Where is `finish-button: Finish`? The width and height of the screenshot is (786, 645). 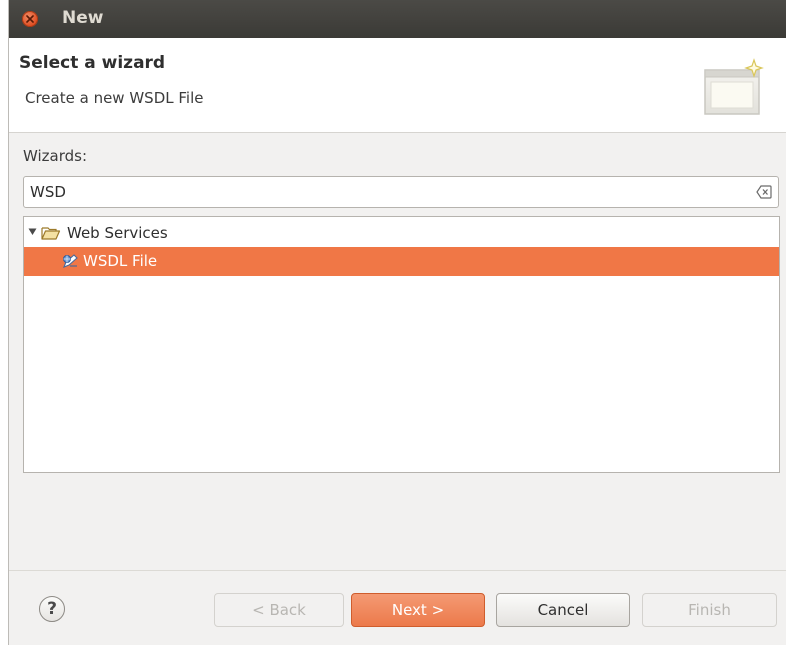 finish-button: Finish is located at coordinates (709, 610).